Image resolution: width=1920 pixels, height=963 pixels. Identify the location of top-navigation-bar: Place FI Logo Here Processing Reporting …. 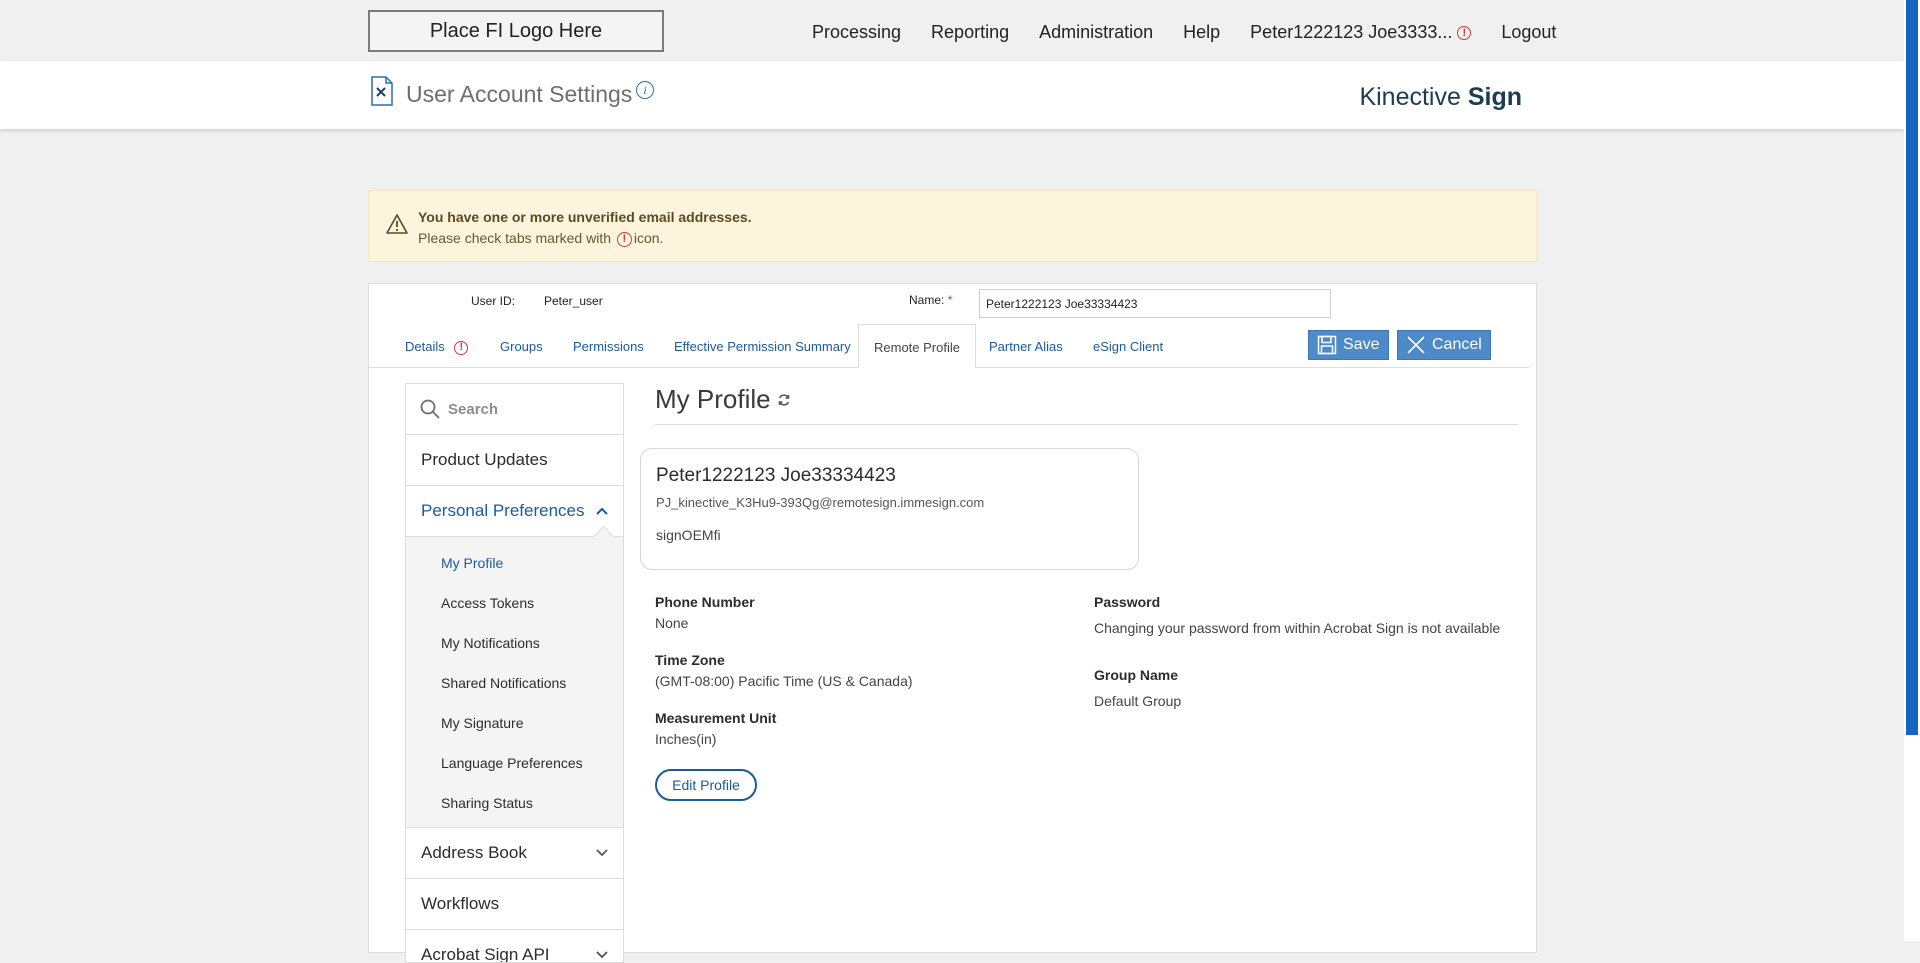
(952, 30).